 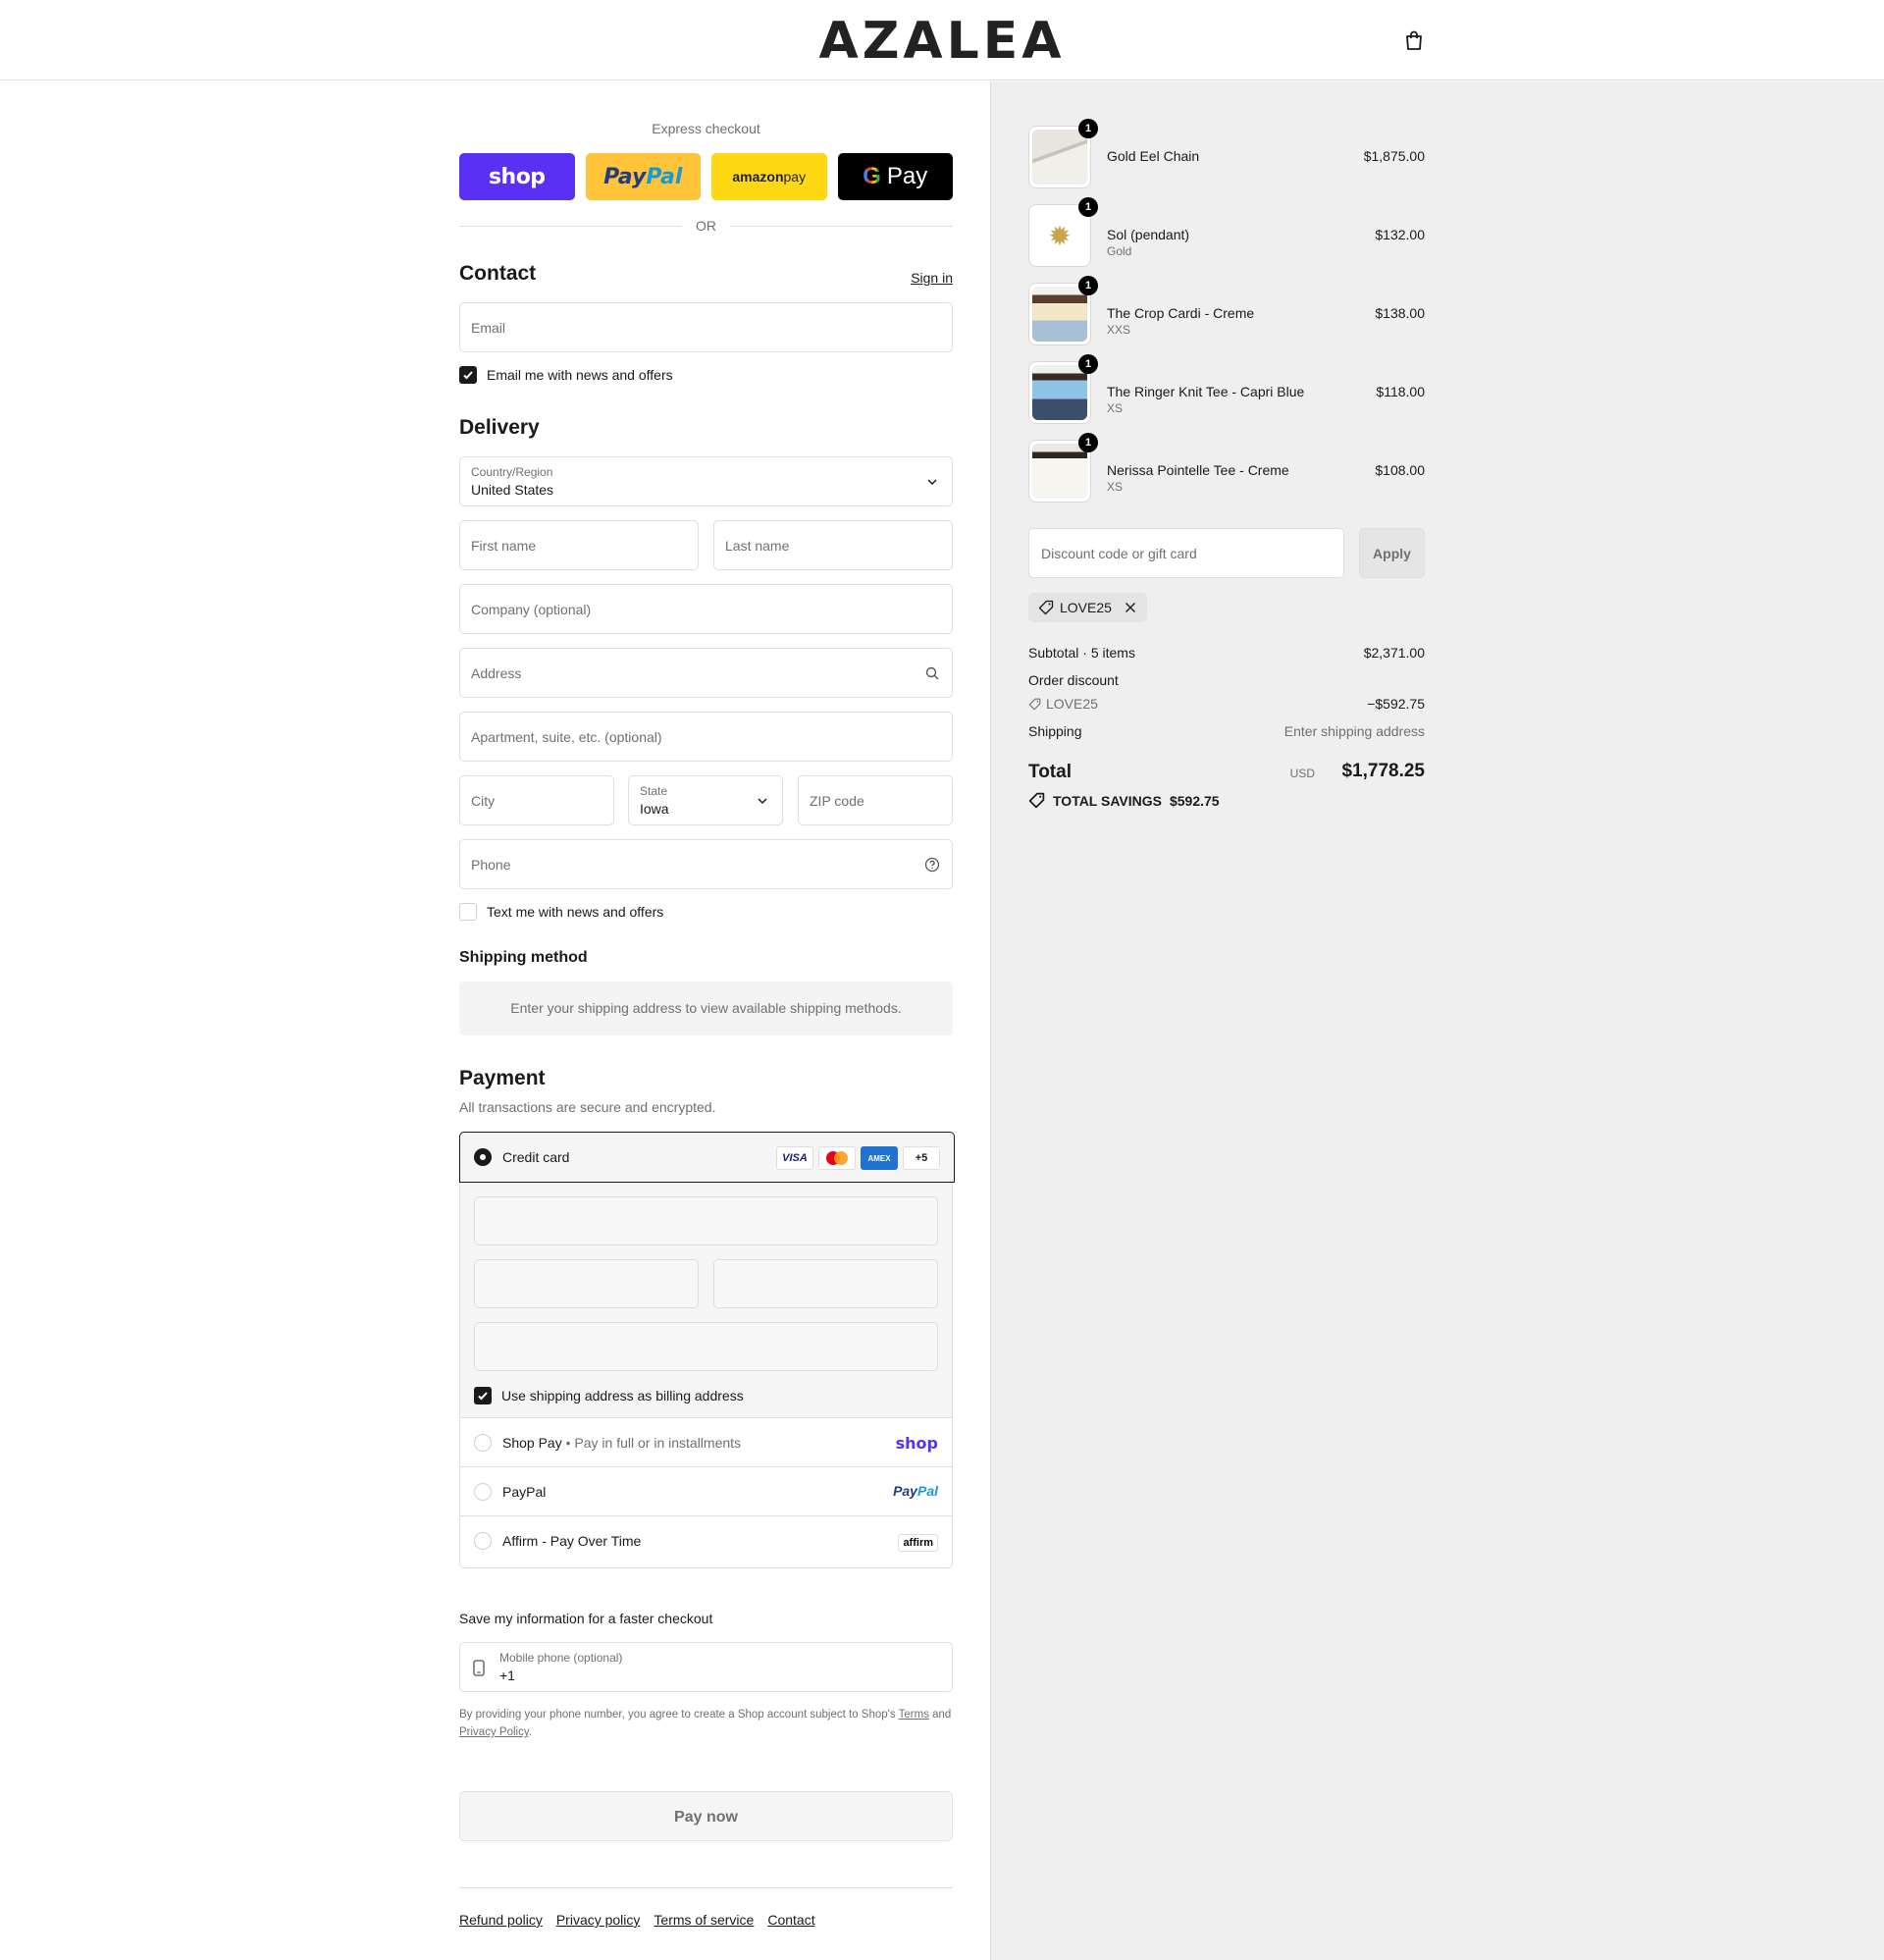 What do you see at coordinates (795, 177) in the screenshot?
I see `amazon-pay-label: pay` at bounding box center [795, 177].